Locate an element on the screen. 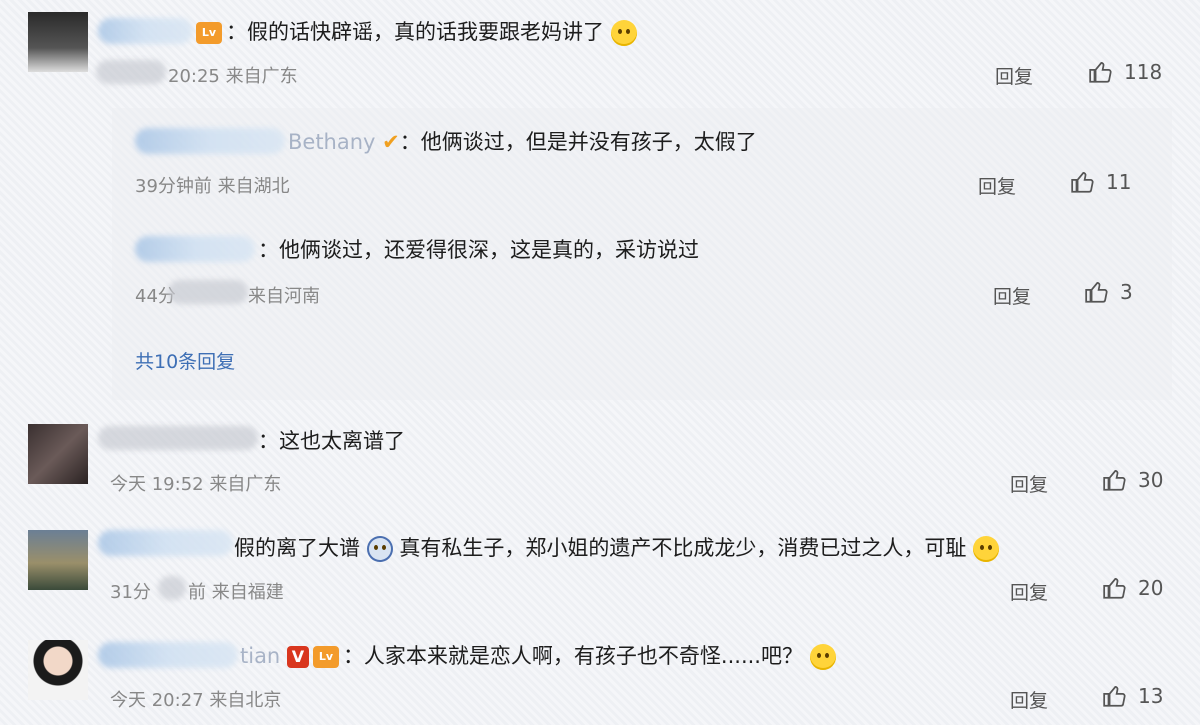  like-count: 20 is located at coordinates (1151, 588).